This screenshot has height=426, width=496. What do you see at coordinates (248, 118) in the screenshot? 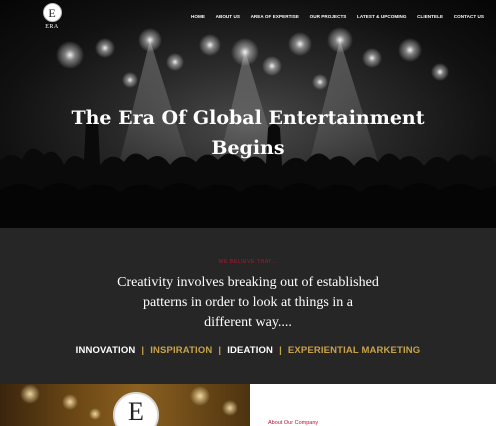
I see `hero-title-line1: The Era Of Global Entertainment` at bounding box center [248, 118].